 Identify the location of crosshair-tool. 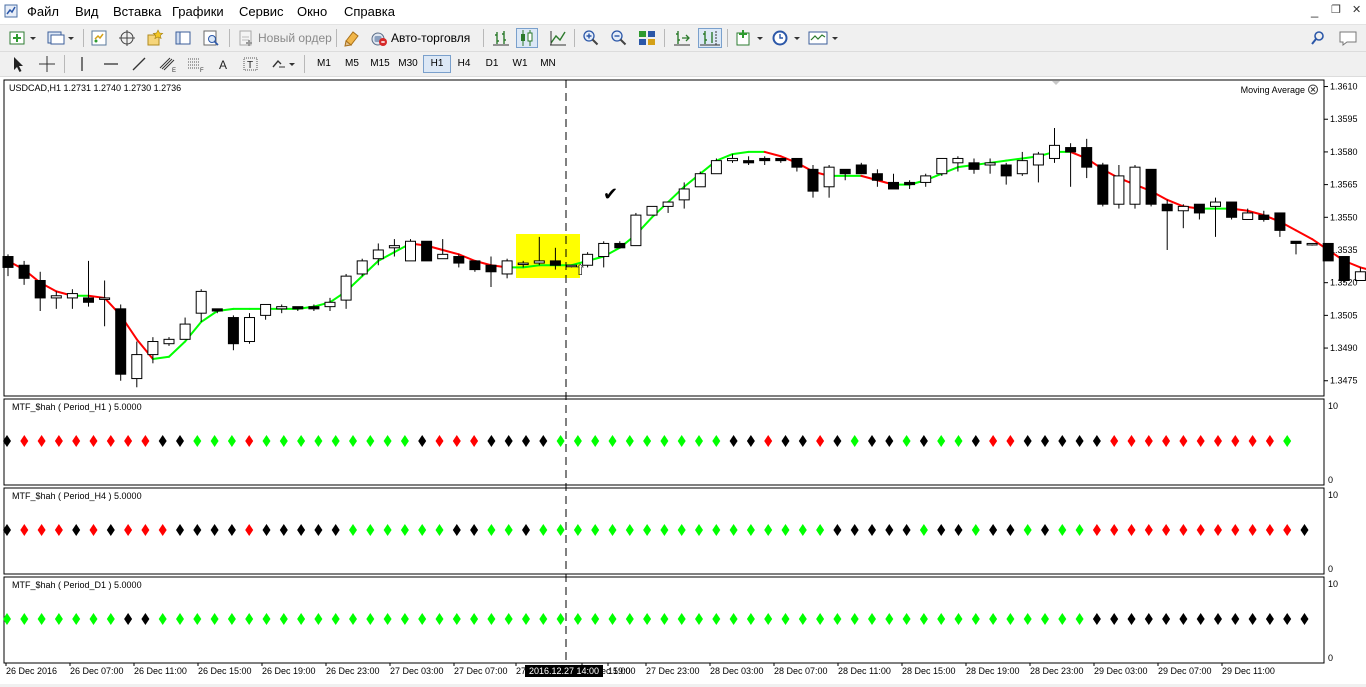
(47, 64).